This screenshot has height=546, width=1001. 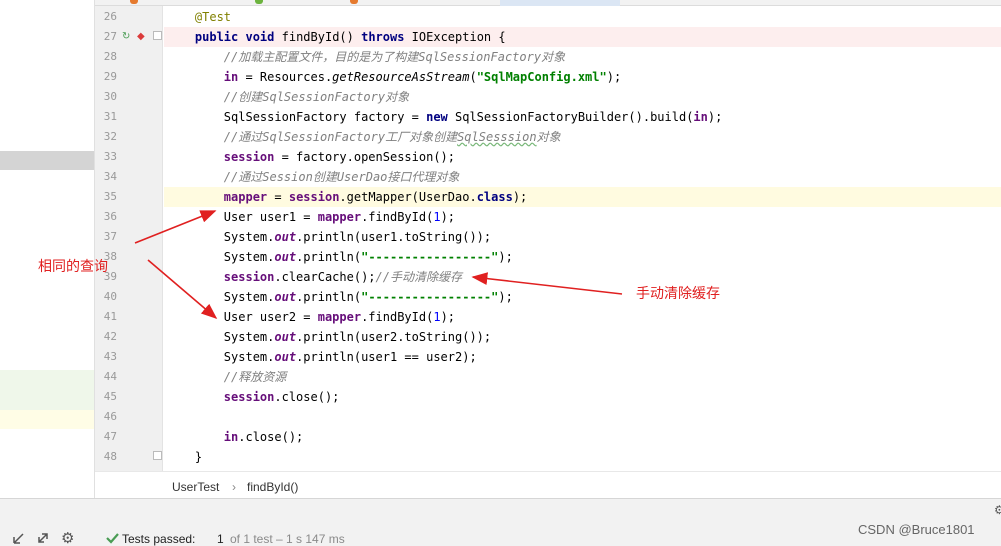 I want to click on line-number: 43, so click(x=106, y=357).